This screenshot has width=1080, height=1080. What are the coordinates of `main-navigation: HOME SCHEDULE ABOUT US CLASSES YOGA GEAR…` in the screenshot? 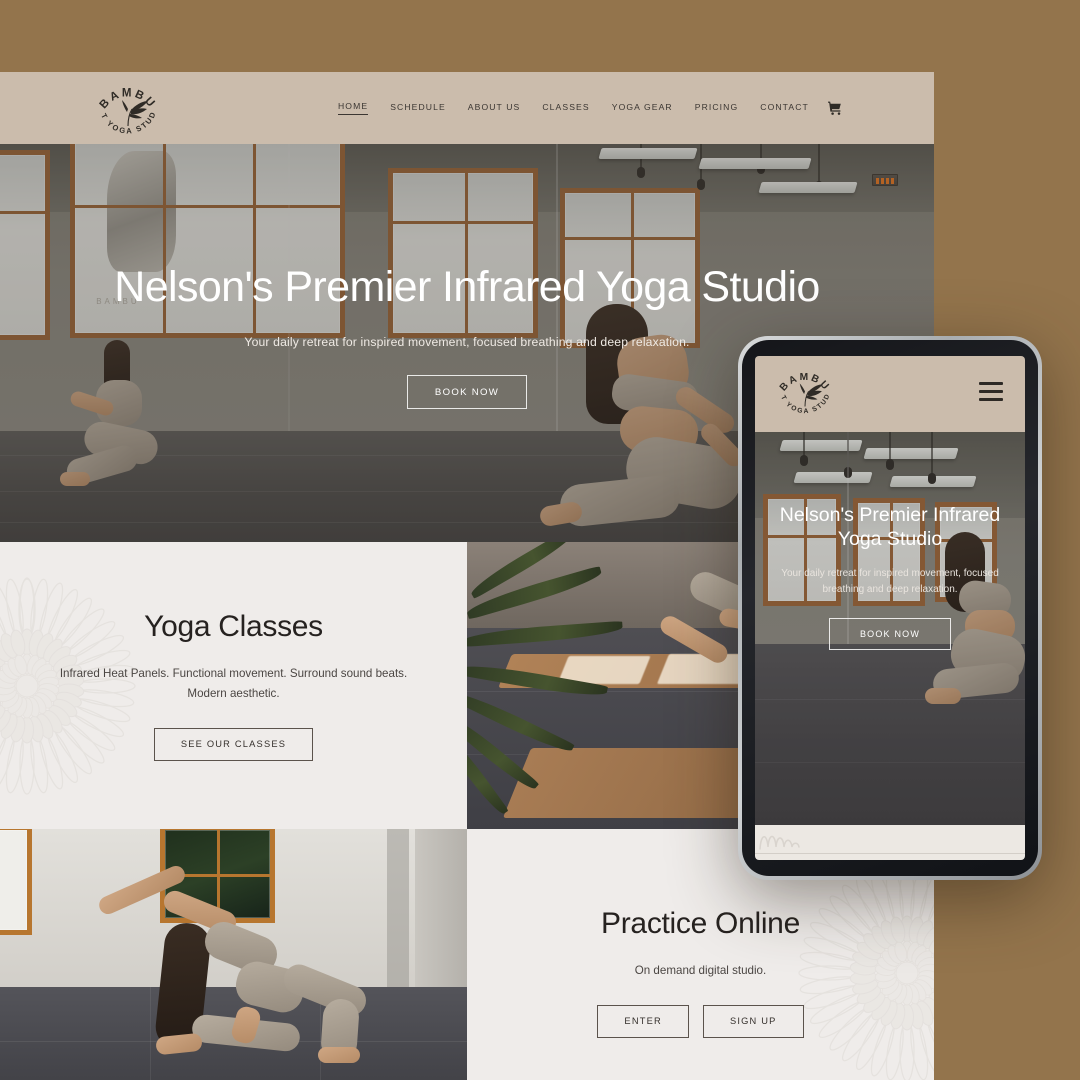 It's located at (573, 108).